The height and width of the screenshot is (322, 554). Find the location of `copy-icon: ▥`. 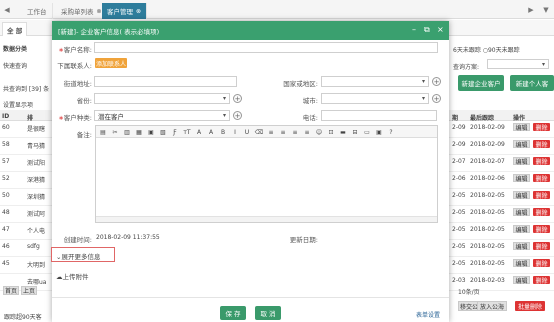

copy-icon: ▥ is located at coordinates (127, 132).